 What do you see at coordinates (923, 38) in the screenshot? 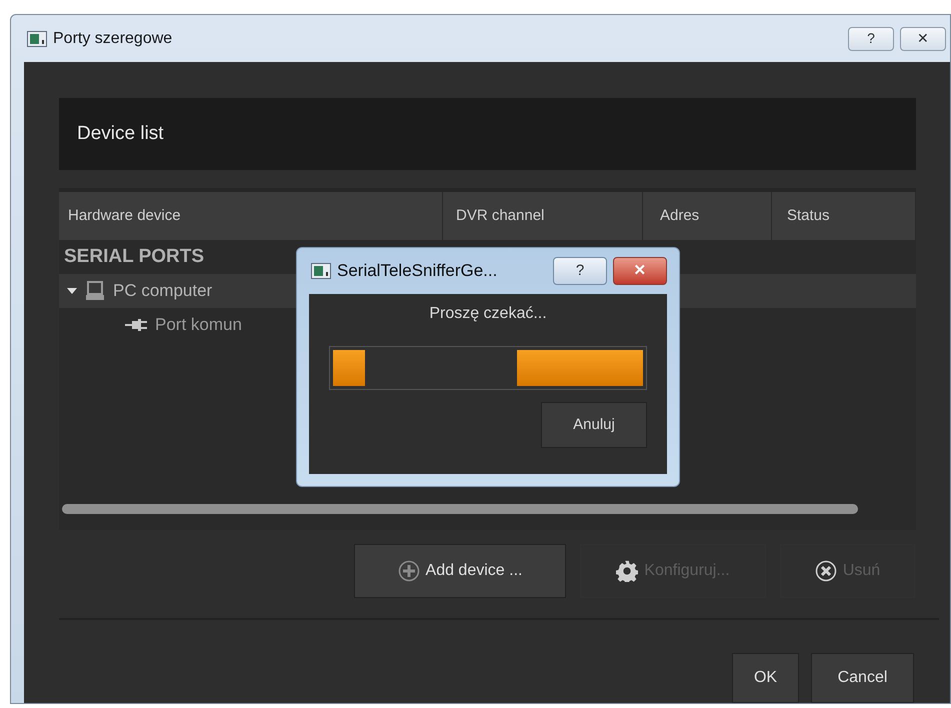
I see `close-button: ✕` at bounding box center [923, 38].